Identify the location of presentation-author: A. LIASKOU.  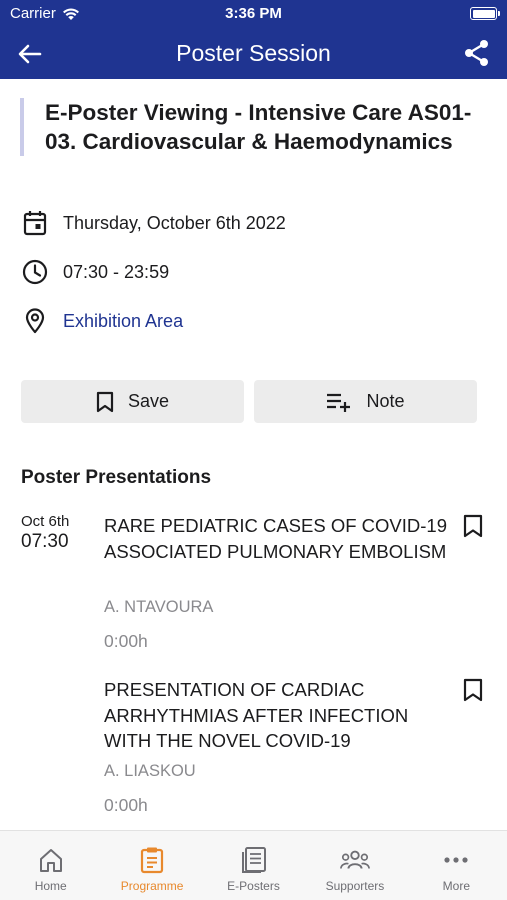
(150, 771).